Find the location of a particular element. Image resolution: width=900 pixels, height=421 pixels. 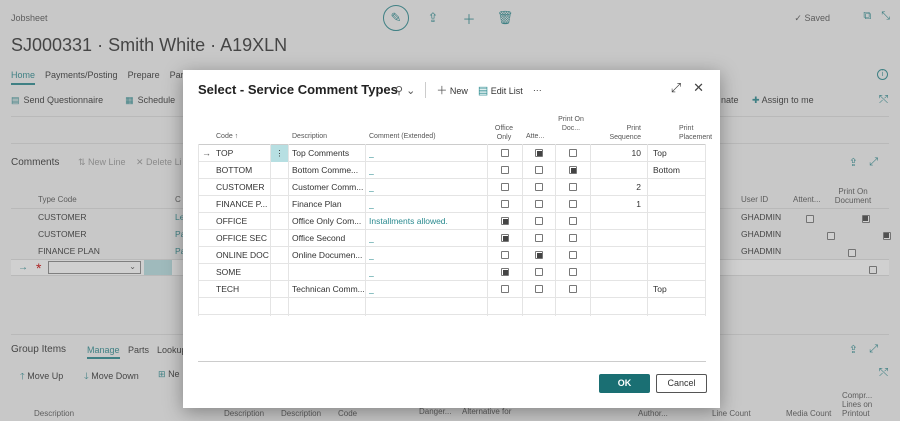

new-label: New is located at coordinates (458, 91).